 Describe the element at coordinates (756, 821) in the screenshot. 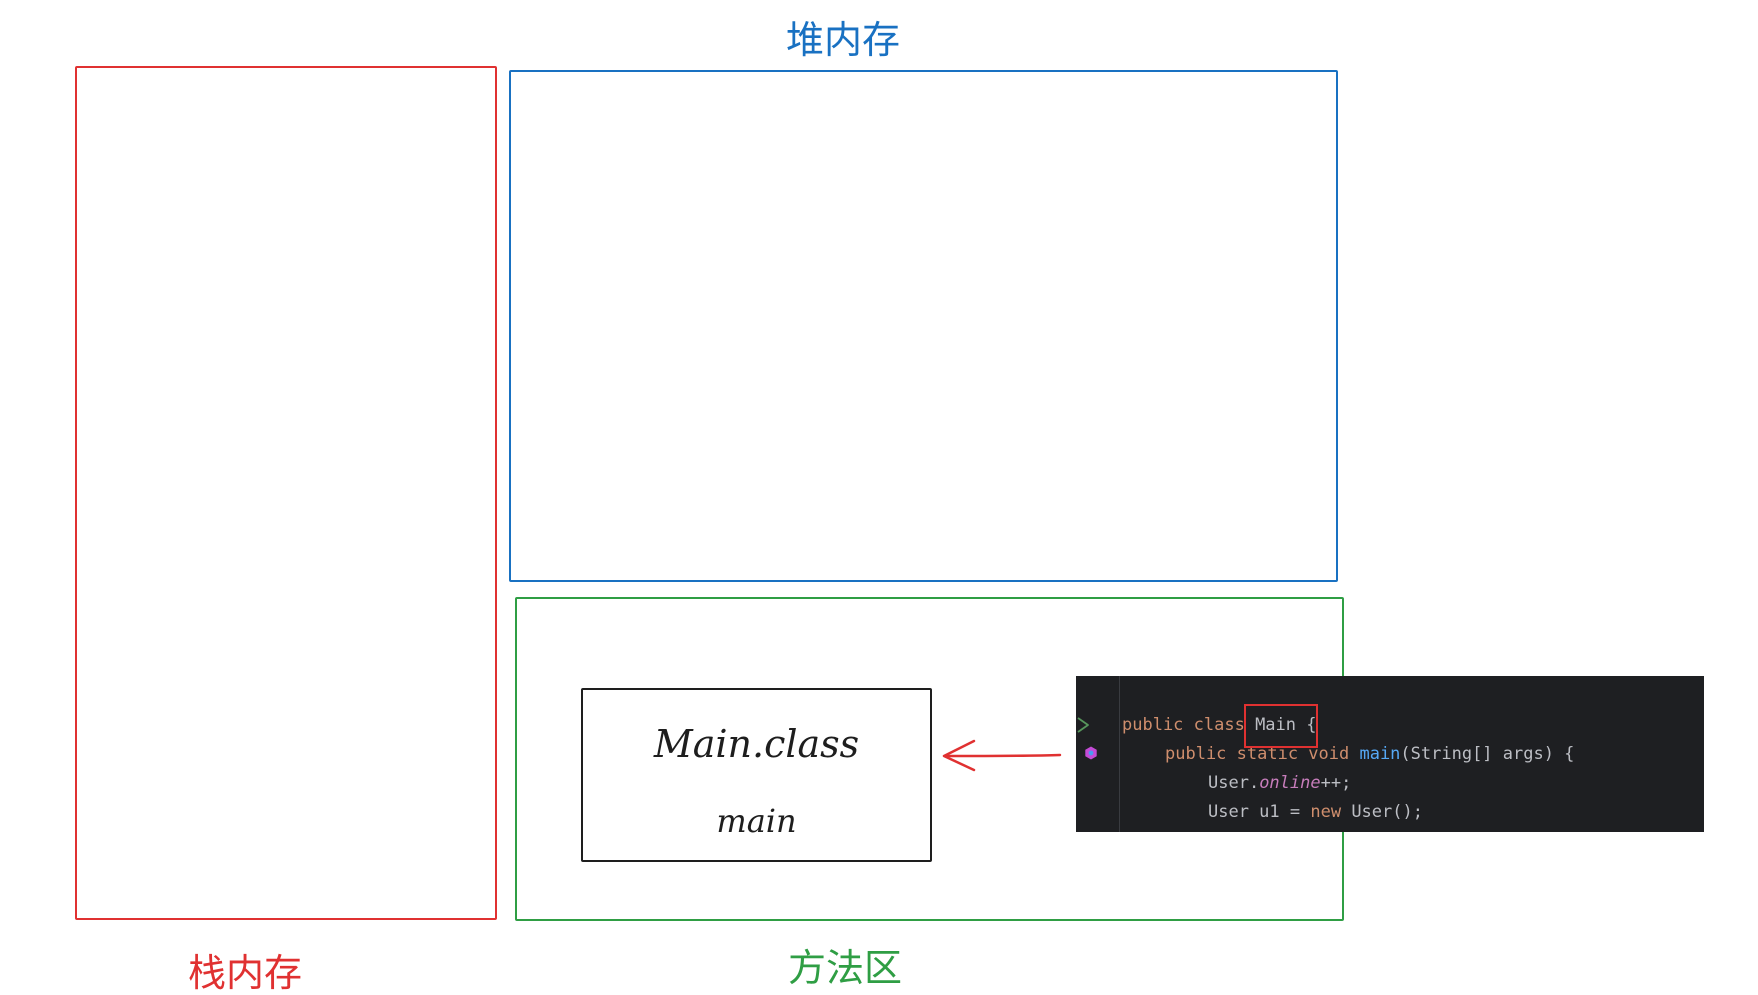

I see `method-name-text: main` at that location.